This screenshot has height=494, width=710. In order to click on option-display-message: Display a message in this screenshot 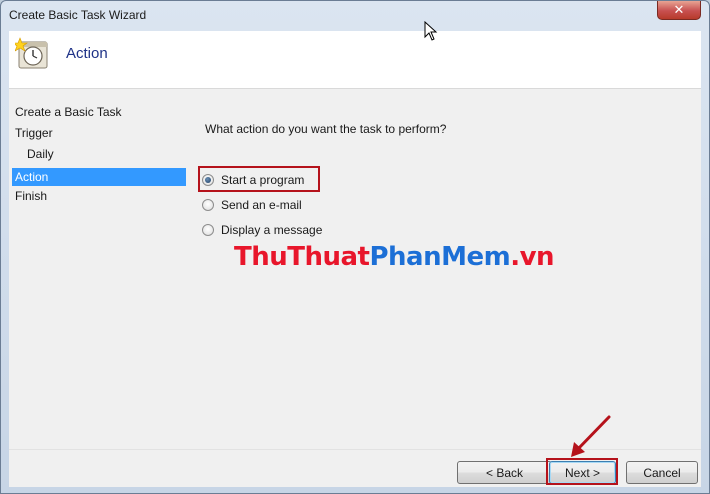, I will do `click(262, 230)`.